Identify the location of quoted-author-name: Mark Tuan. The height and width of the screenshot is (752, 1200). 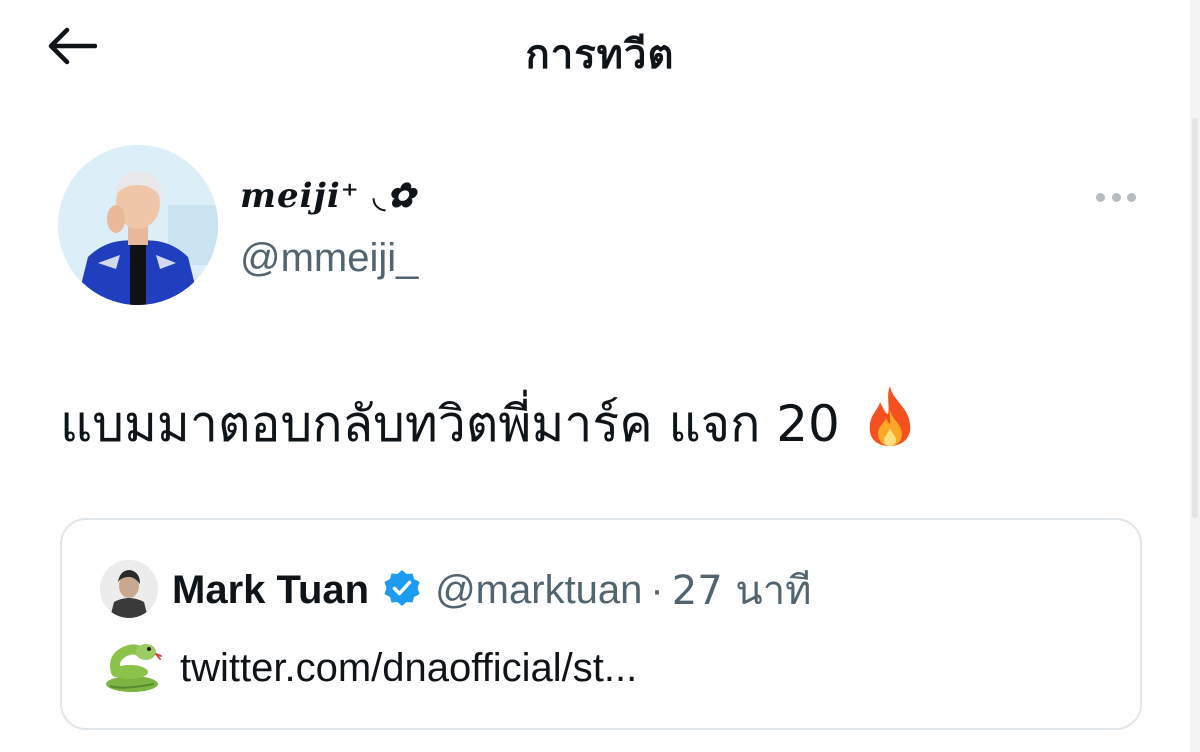
(270, 590).